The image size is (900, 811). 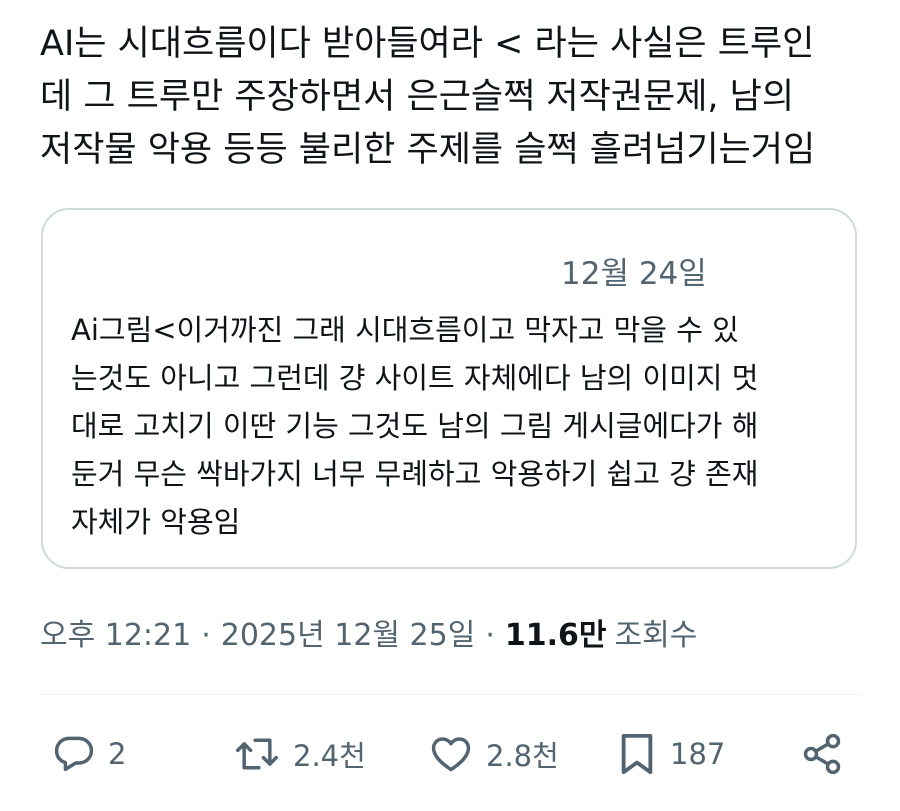 What do you see at coordinates (115, 632) in the screenshot?
I see `tweet-time: 오후 12:21` at bounding box center [115, 632].